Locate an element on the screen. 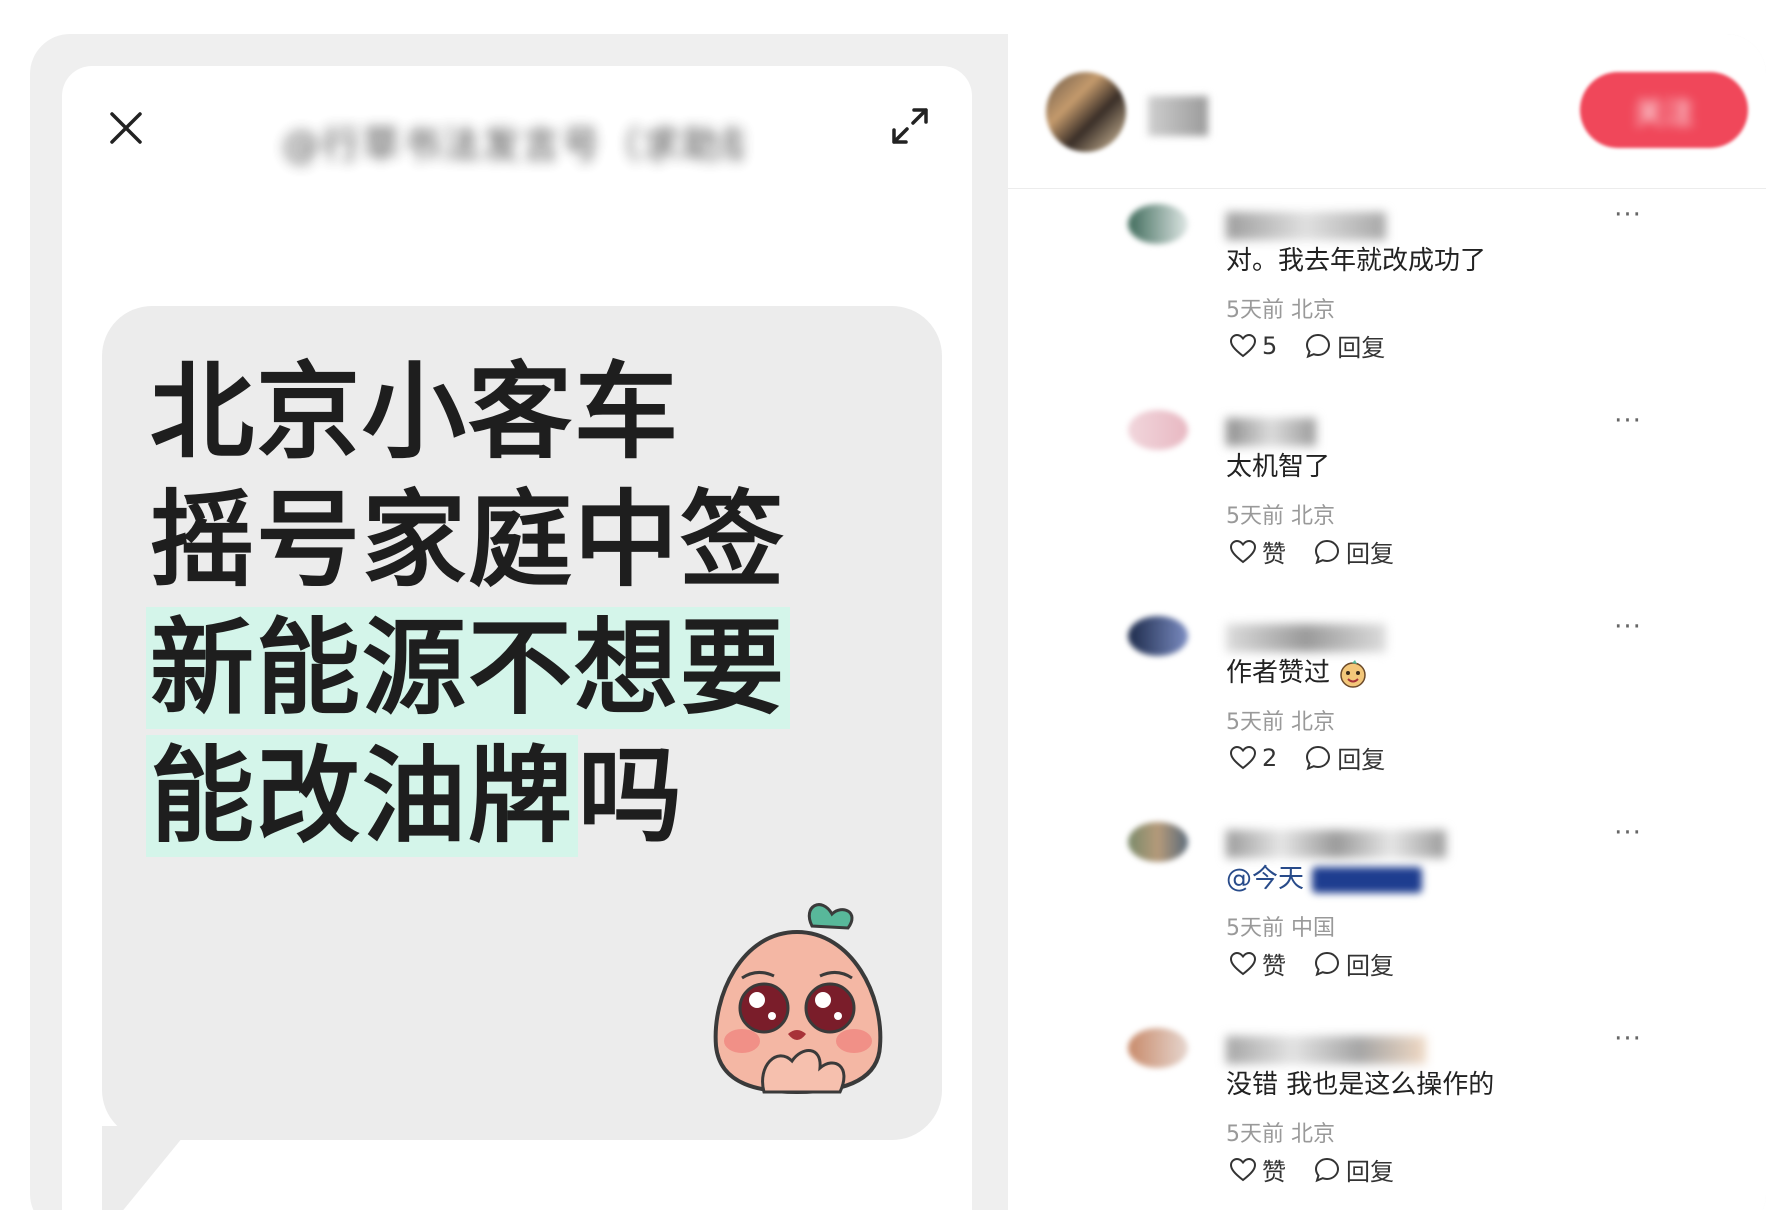 The image size is (1792, 1210). like-count: 2 is located at coordinates (1270, 757).